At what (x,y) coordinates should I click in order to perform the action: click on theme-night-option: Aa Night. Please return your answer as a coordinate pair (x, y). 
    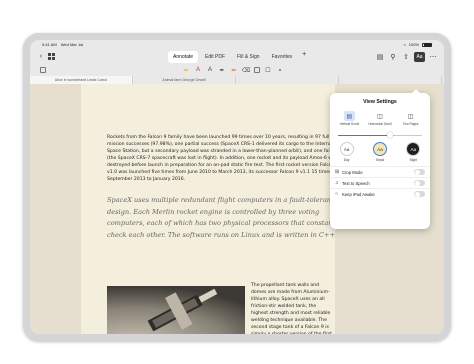
    Looking at the image, I should click on (413, 152).